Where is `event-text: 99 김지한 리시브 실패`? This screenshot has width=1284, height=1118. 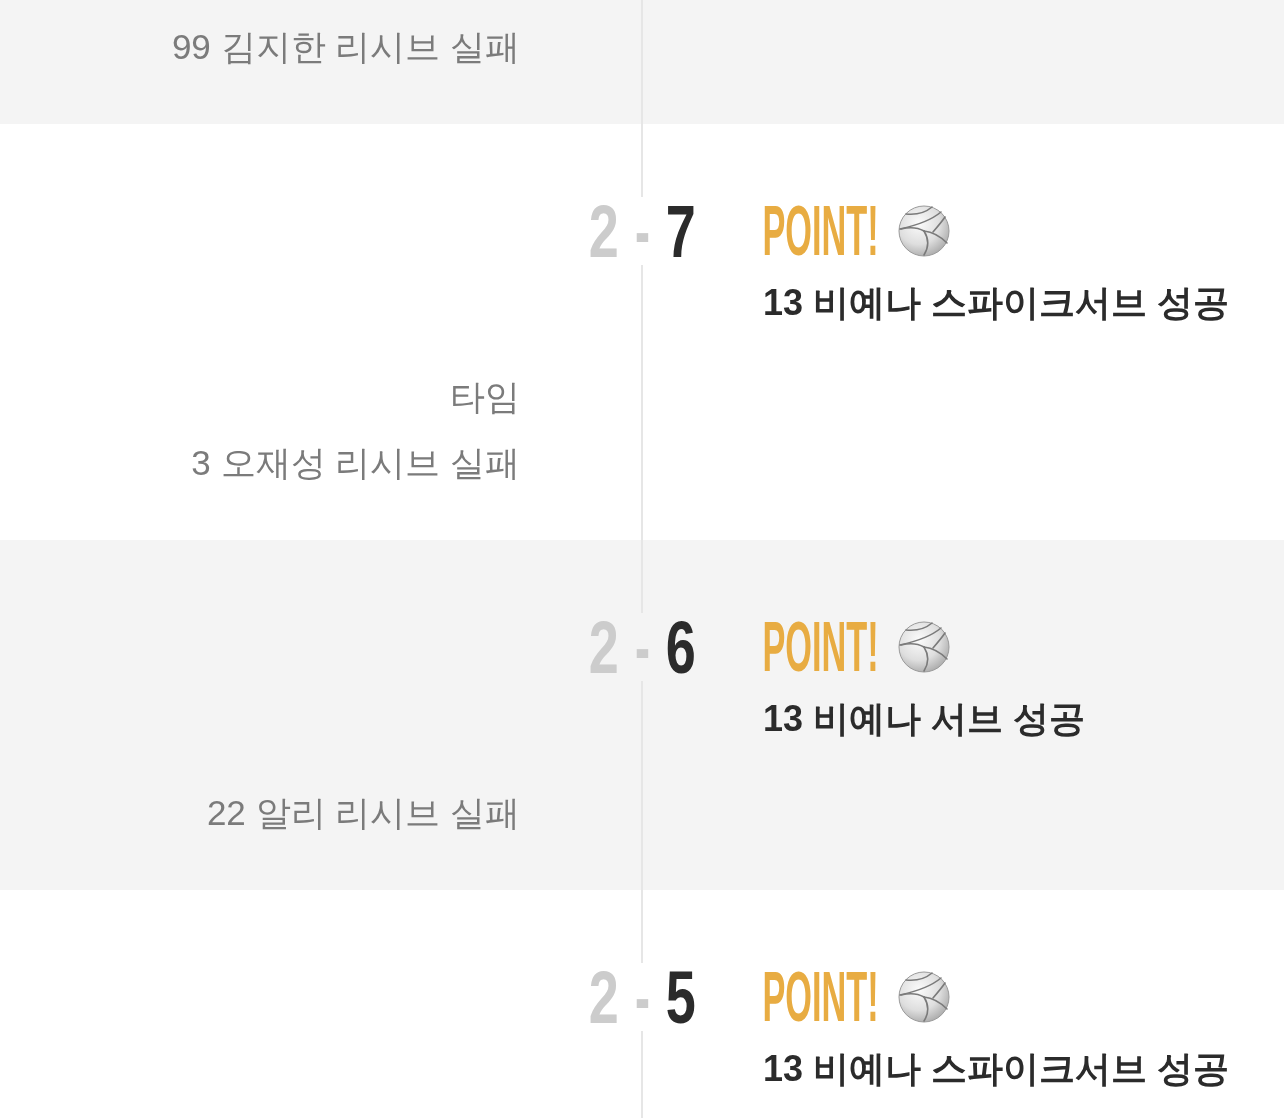
event-text: 99 김지한 리시브 실패 is located at coordinates (345, 47).